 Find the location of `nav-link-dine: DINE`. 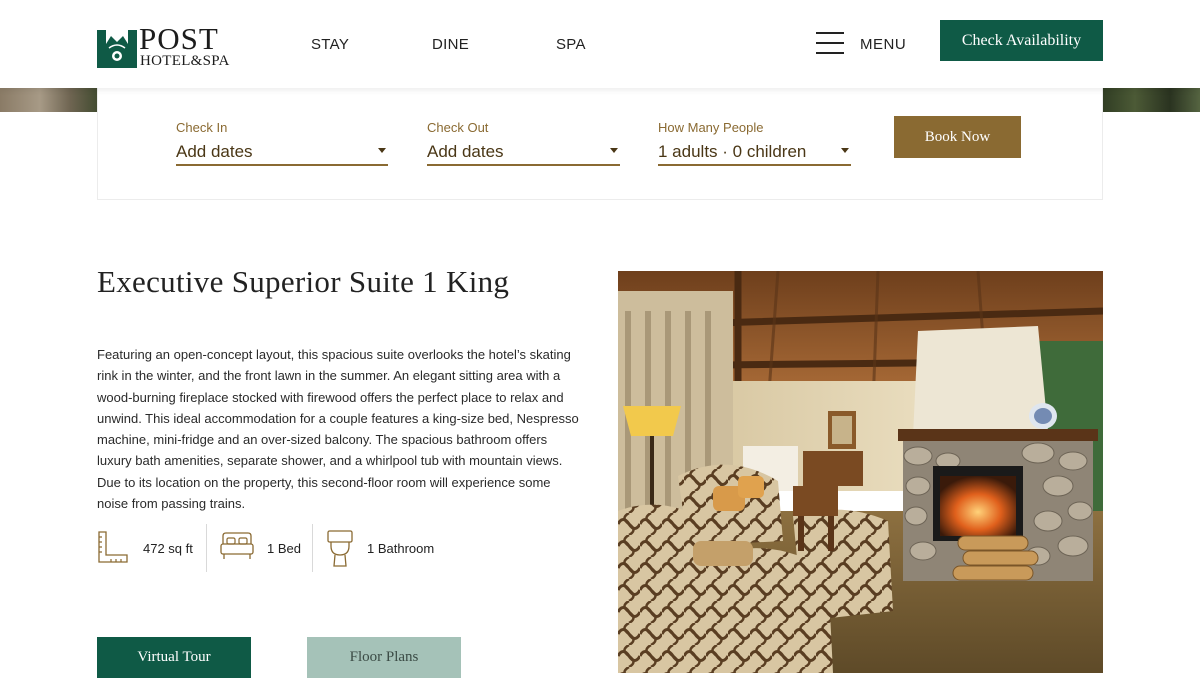

nav-link-dine: DINE is located at coordinates (450, 44).